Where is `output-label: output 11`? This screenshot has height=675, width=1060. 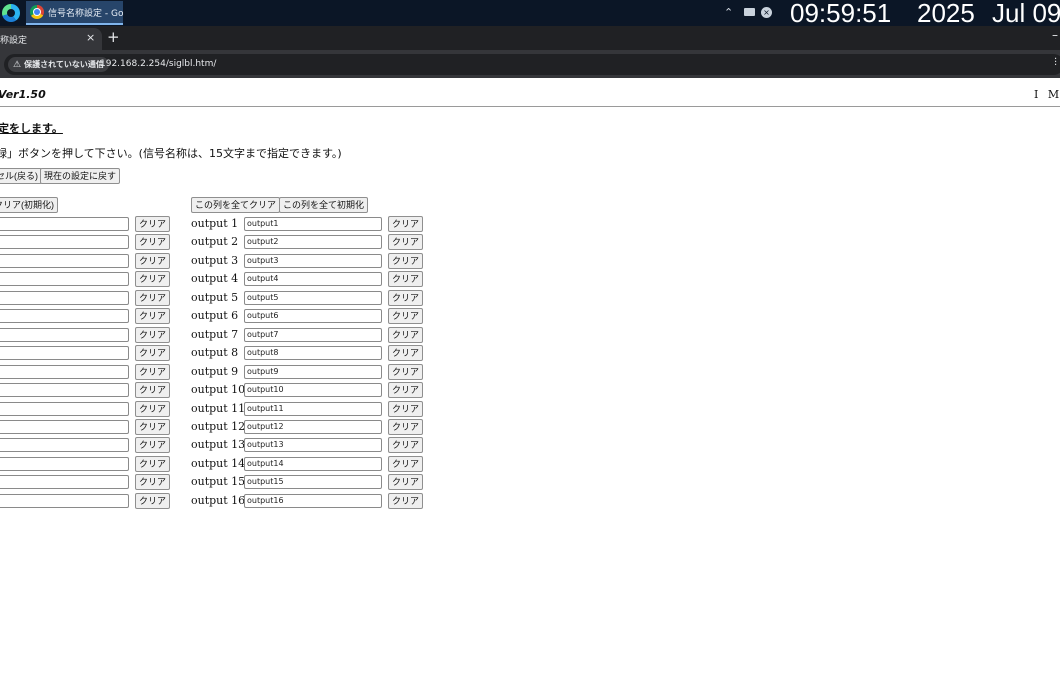 output-label: output 11 is located at coordinates (218, 408).